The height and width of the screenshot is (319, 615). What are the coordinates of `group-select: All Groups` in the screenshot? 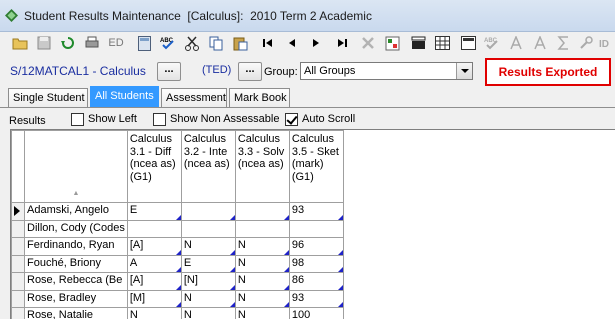 It's located at (386, 71).